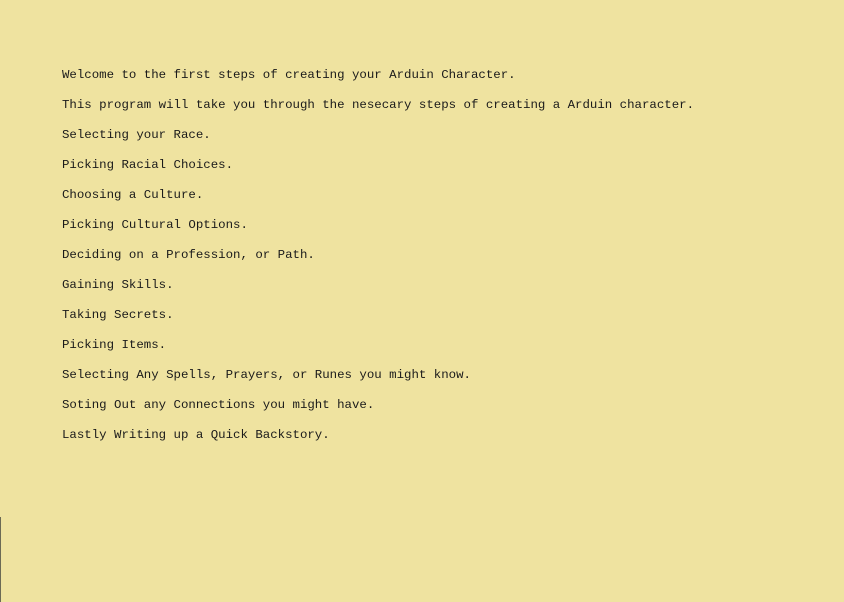 The image size is (844, 602). What do you see at coordinates (196, 435) in the screenshot?
I see `step-backstory: Lastly Writing up a Quick Backstory.` at bounding box center [196, 435].